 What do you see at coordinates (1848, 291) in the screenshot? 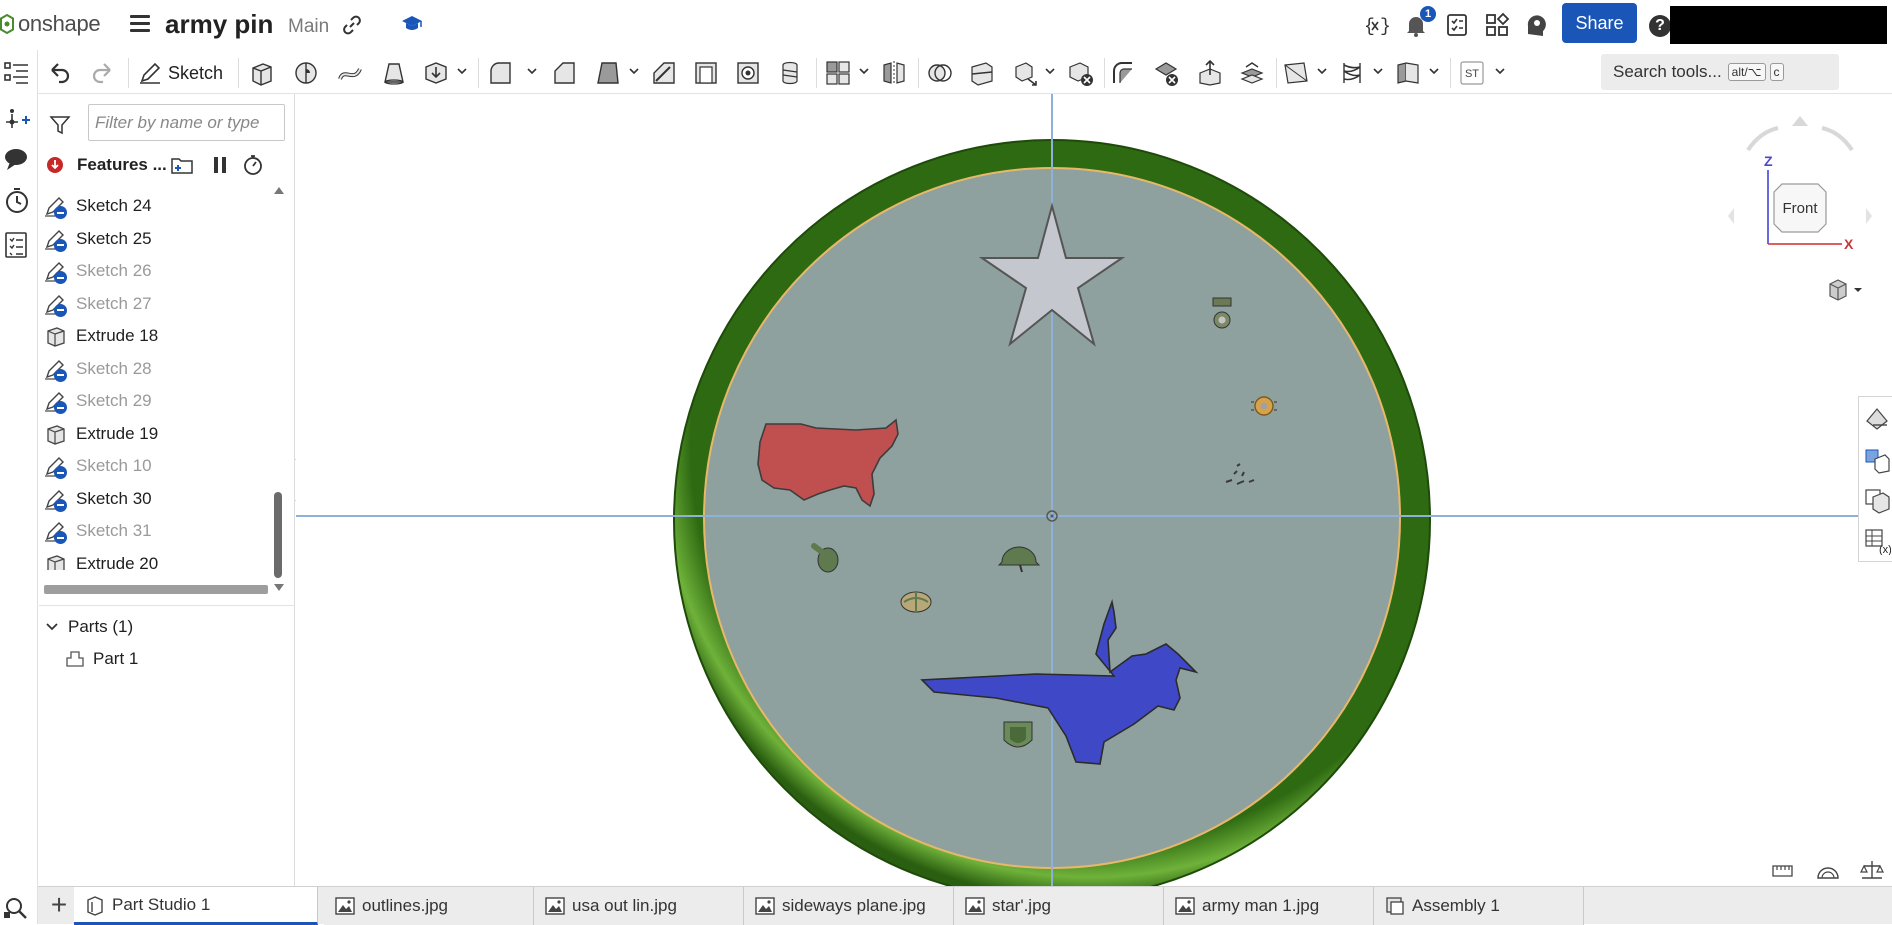
I see `view-options-icon` at bounding box center [1848, 291].